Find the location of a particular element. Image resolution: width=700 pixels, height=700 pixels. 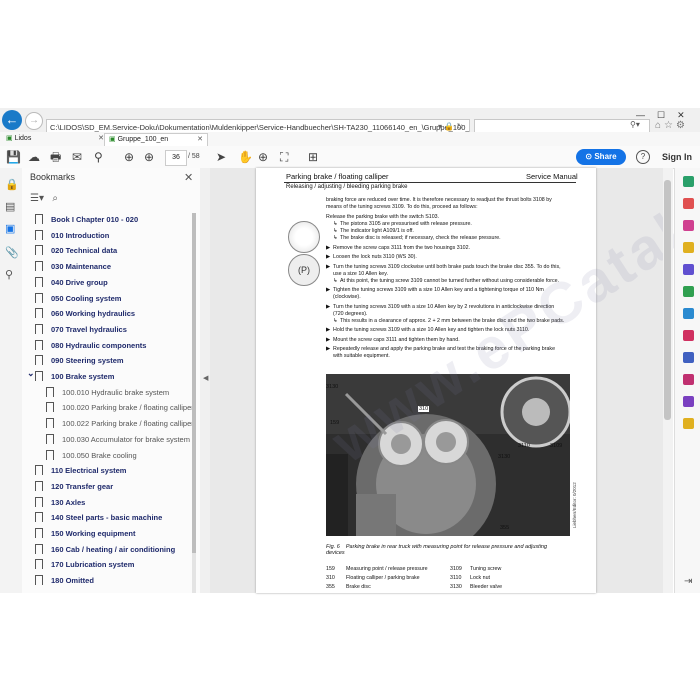

bookmark-item: 050 Cooling system is located at coordinates (78, 298).